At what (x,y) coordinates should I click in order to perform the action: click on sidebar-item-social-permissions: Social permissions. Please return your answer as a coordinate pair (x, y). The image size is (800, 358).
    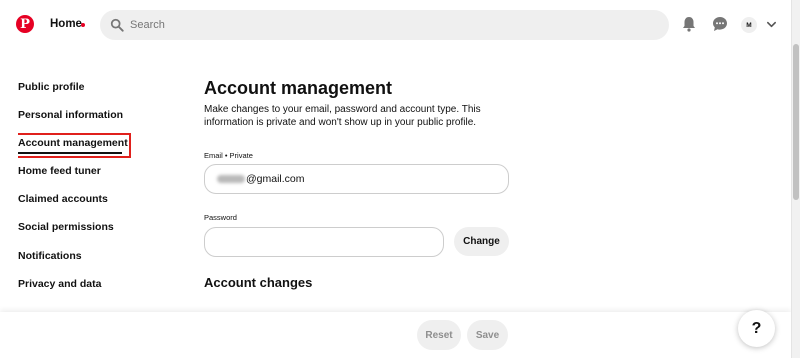
    Looking at the image, I should click on (66, 227).